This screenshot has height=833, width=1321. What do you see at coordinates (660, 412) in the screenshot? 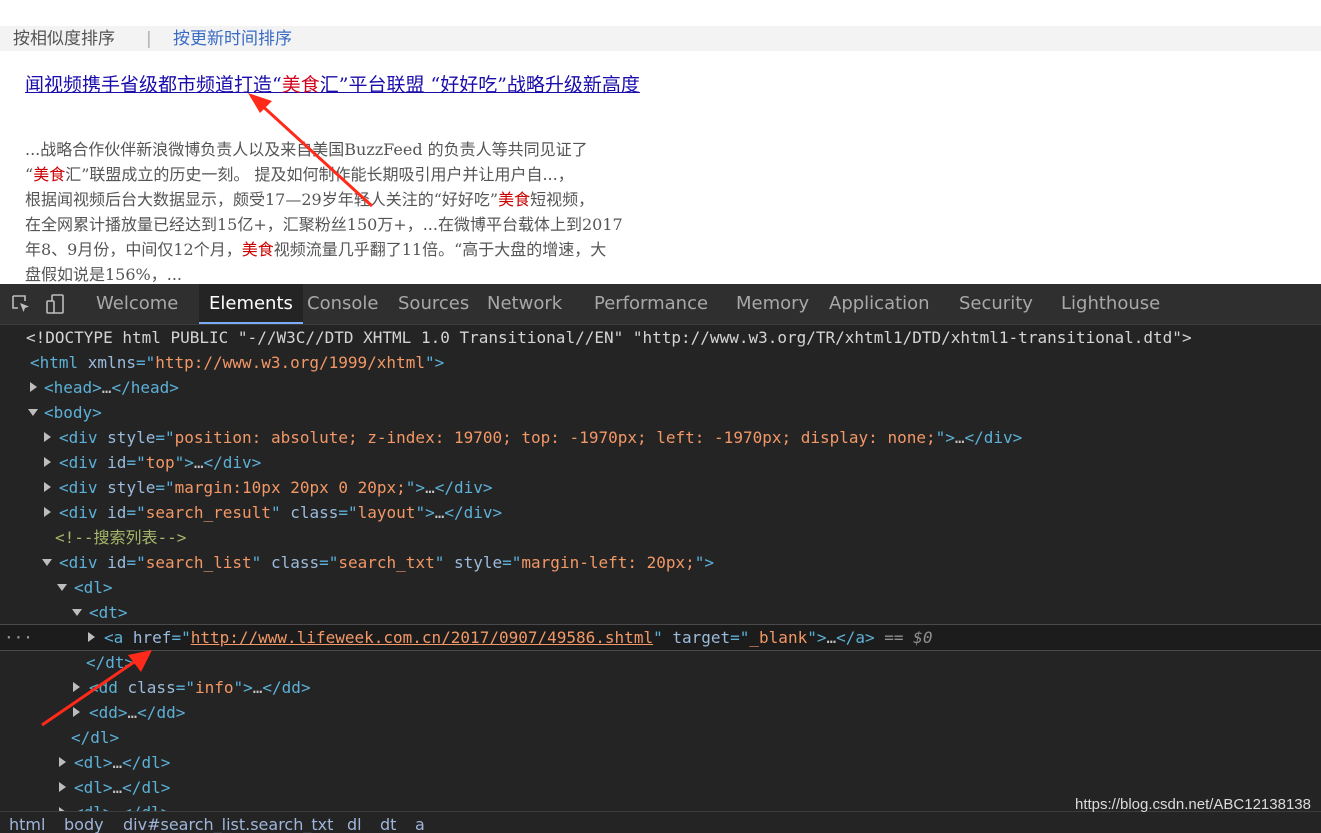
I see `dom-node-body: <body>` at bounding box center [660, 412].